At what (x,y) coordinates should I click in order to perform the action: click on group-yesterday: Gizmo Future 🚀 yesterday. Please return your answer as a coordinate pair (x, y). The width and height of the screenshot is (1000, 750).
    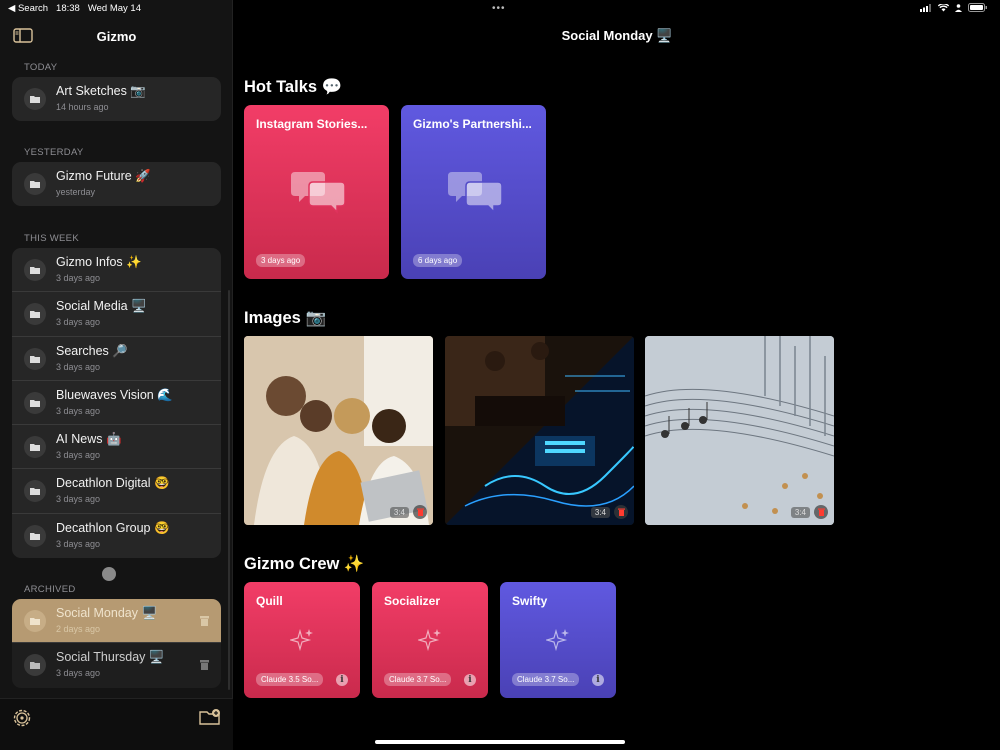
    Looking at the image, I should click on (116, 184).